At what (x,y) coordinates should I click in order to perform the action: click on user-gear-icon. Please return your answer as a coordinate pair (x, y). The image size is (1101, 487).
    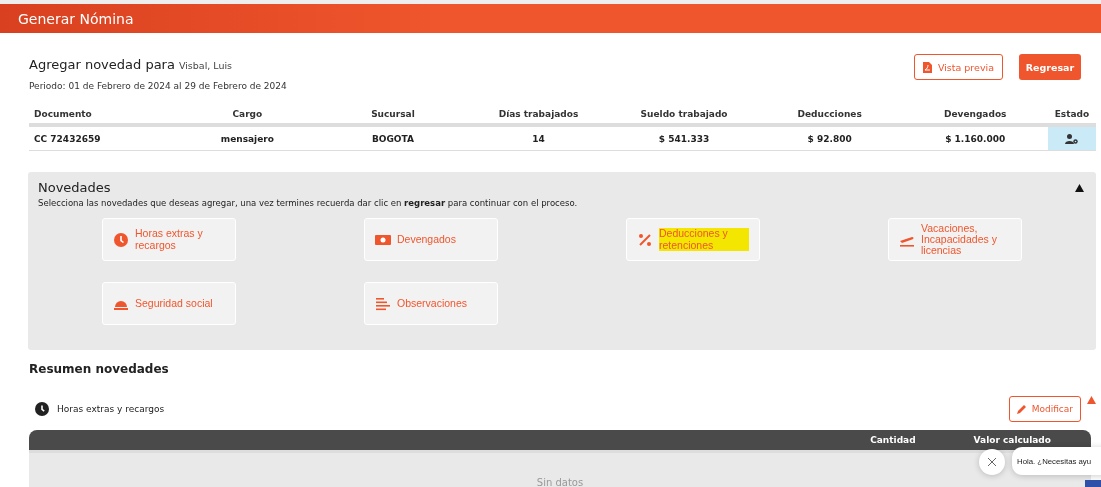
    Looking at the image, I should click on (1072, 138).